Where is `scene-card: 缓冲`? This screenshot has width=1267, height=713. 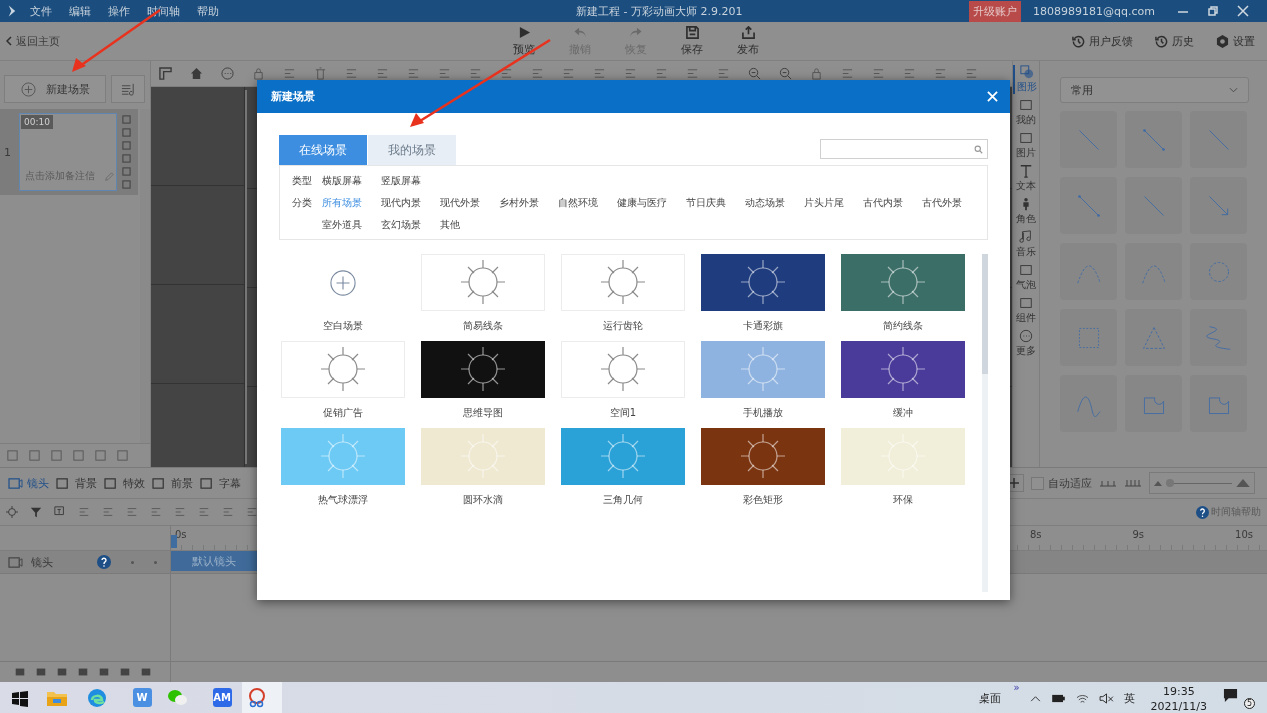 scene-card: 缓冲 is located at coordinates (903, 380).